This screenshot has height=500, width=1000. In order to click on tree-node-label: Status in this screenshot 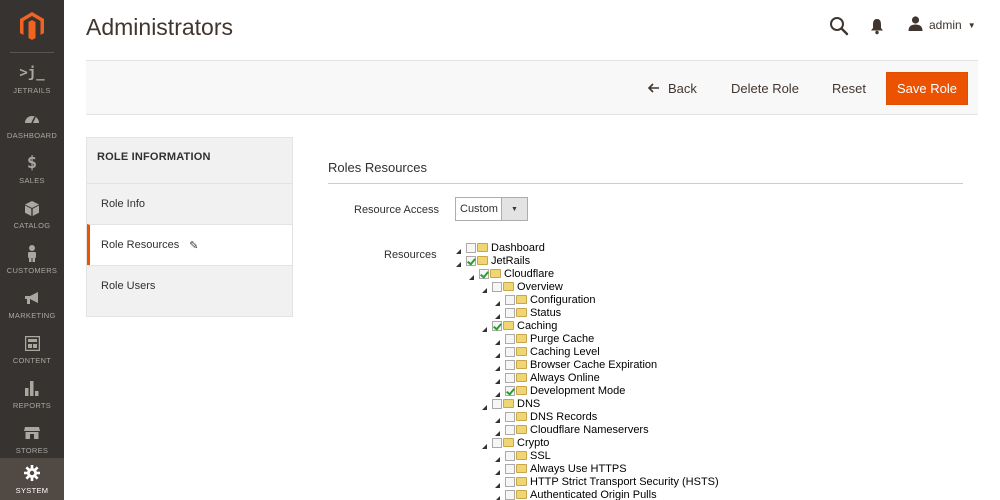, I will do `click(545, 313)`.